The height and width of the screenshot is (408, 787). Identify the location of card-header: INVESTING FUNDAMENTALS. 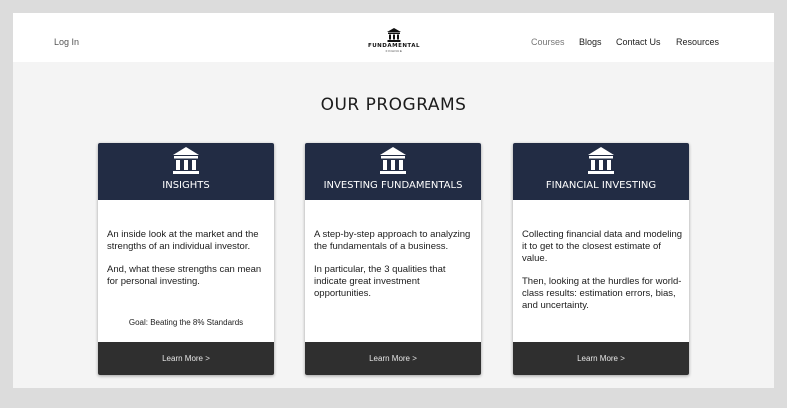
(393, 171).